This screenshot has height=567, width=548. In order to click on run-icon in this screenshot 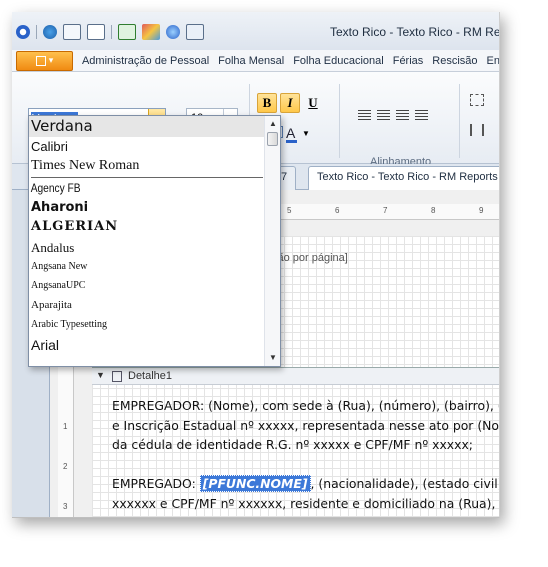, I will do `click(127, 32)`.